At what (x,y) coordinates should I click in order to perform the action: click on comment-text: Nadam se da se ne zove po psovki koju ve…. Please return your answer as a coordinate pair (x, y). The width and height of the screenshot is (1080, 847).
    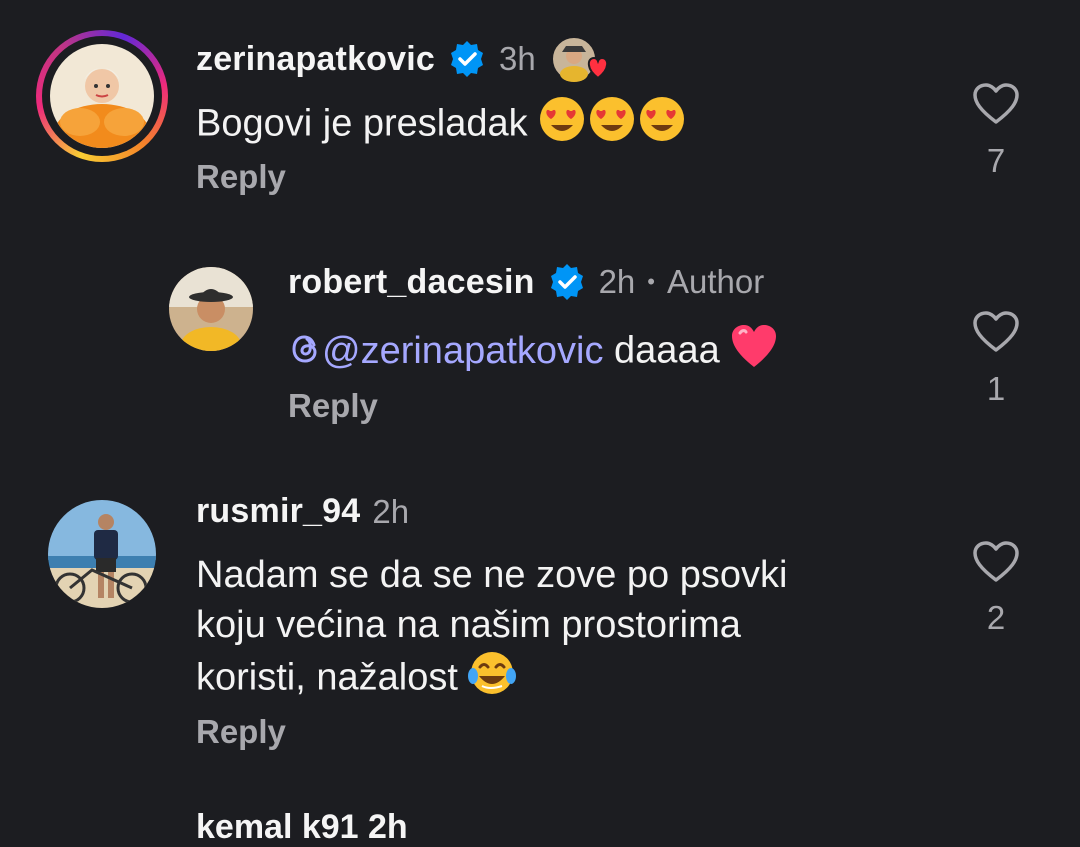
    Looking at the image, I should click on (491, 629).